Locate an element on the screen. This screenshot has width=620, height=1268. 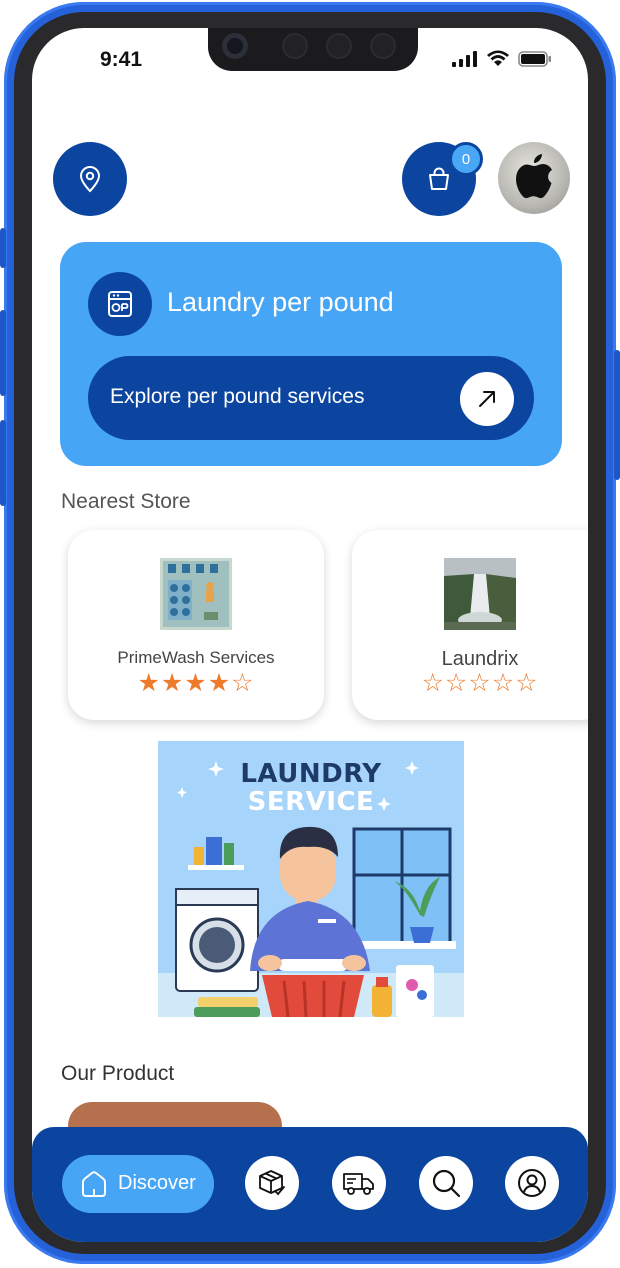
banner-title-line2: SERVICE is located at coordinates (311, 802).